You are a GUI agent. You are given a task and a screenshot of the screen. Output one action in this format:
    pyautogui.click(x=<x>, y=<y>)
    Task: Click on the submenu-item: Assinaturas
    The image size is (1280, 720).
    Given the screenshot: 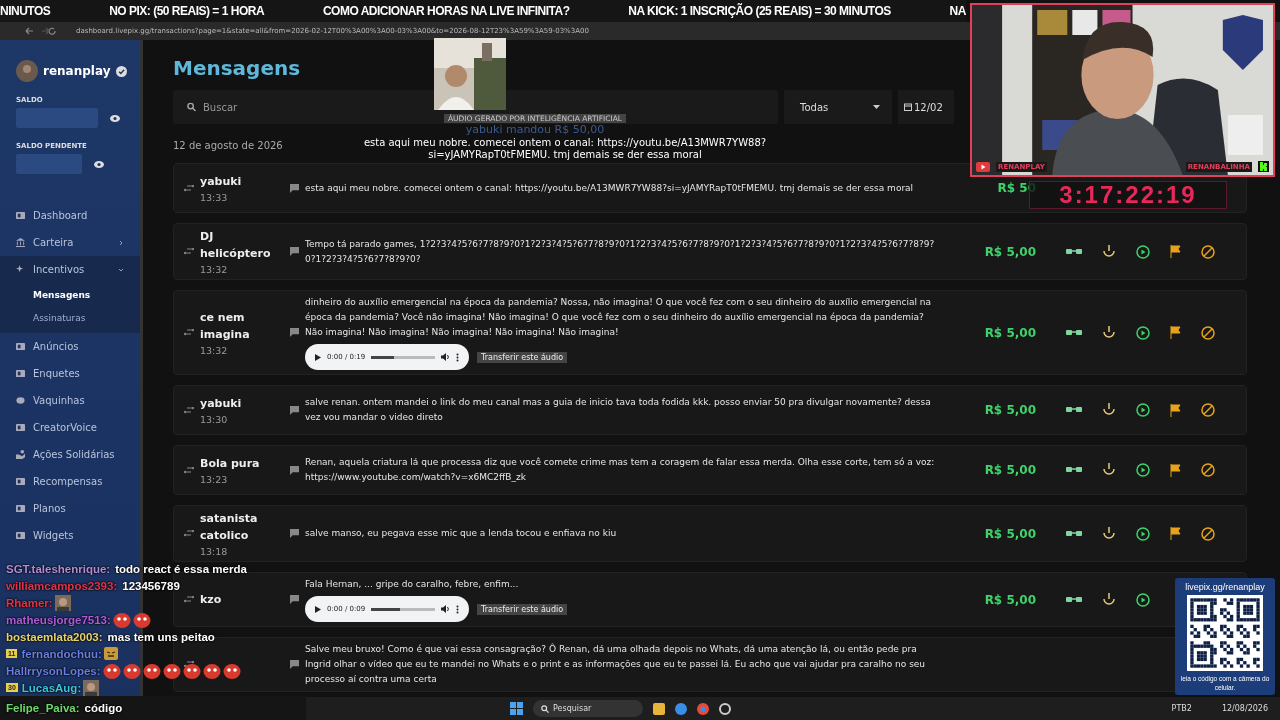 What is the action you would take?
    pyautogui.click(x=70, y=317)
    